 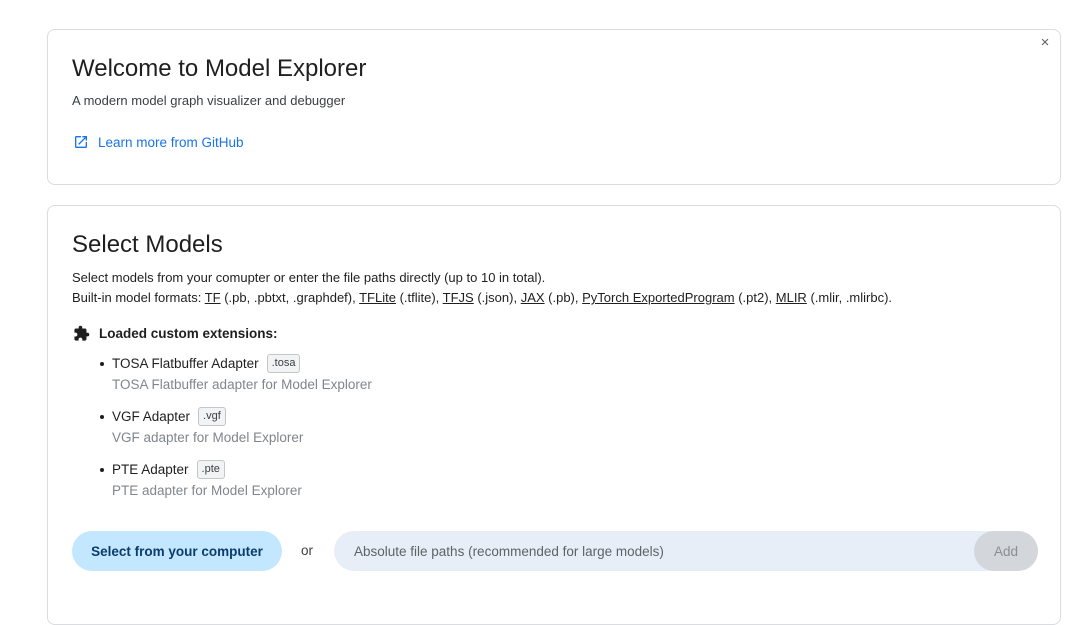 I want to click on select-models-title: Select Models, so click(x=147, y=244).